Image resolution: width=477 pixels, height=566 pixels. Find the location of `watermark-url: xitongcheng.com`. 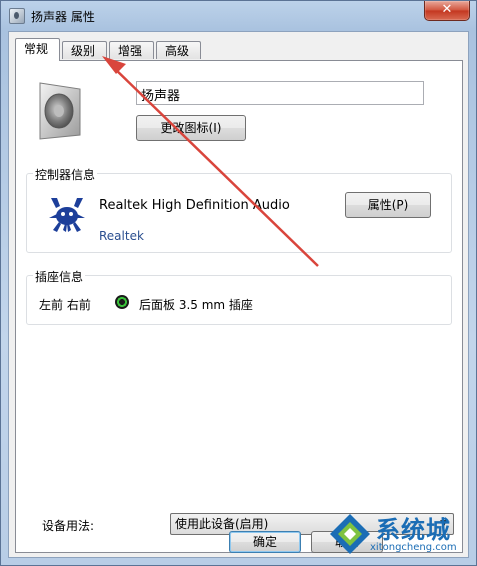

watermark-url: xitongcheng.com is located at coordinates (413, 547).